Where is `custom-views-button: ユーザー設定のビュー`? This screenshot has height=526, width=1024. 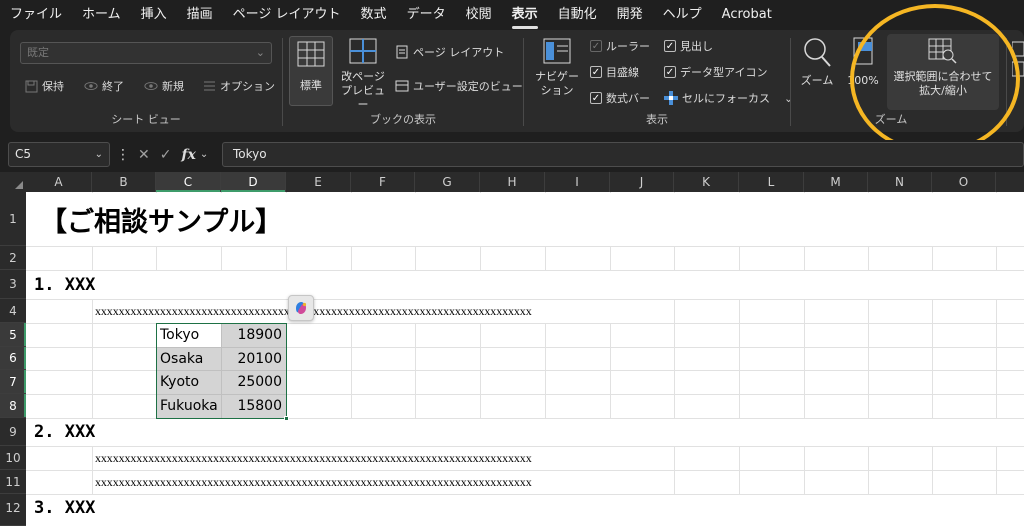
custom-views-button: ユーザー設定のビュー is located at coordinates (459, 86).